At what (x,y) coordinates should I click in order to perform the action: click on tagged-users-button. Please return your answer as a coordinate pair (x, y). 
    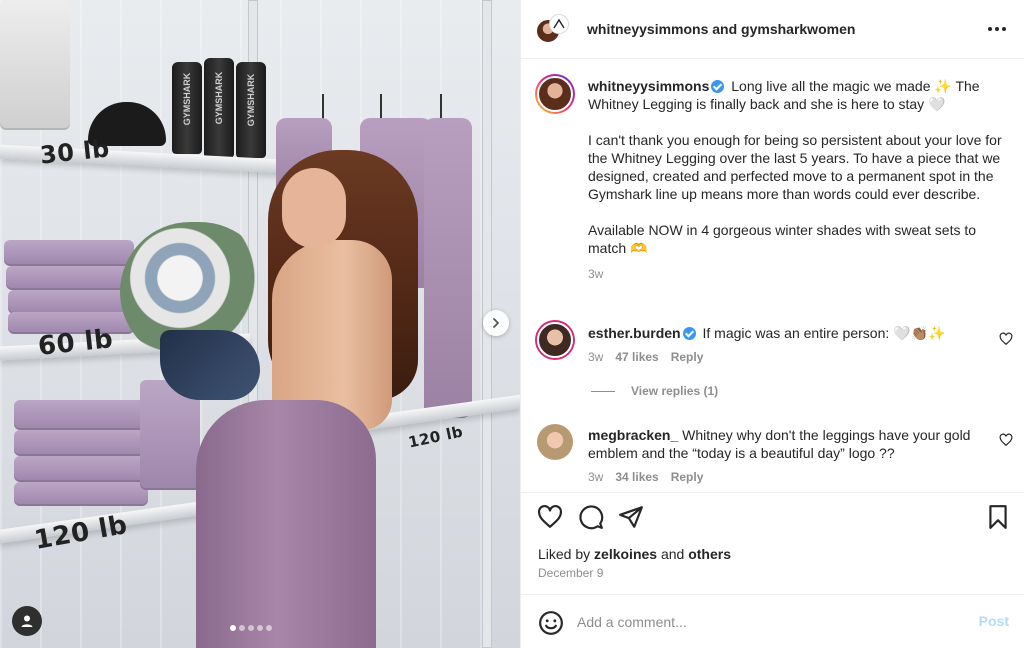
    Looking at the image, I should click on (27, 621).